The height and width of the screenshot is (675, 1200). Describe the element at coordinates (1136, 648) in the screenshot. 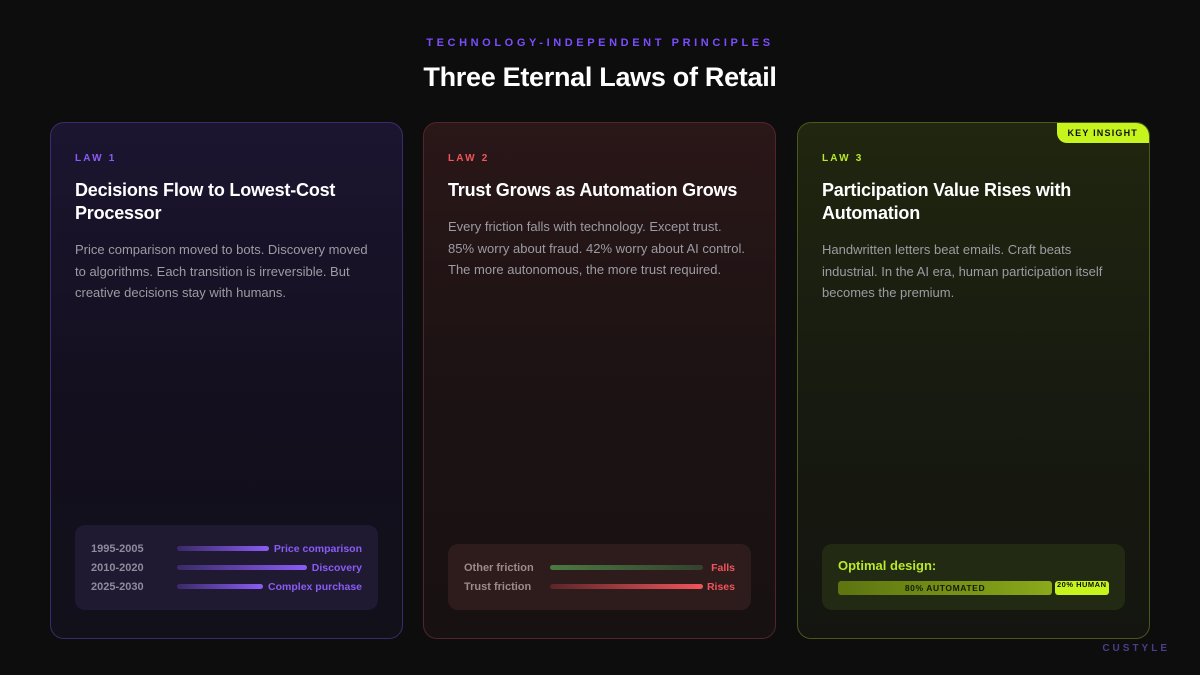

I see `brand-watermark: CUSTYLE` at that location.